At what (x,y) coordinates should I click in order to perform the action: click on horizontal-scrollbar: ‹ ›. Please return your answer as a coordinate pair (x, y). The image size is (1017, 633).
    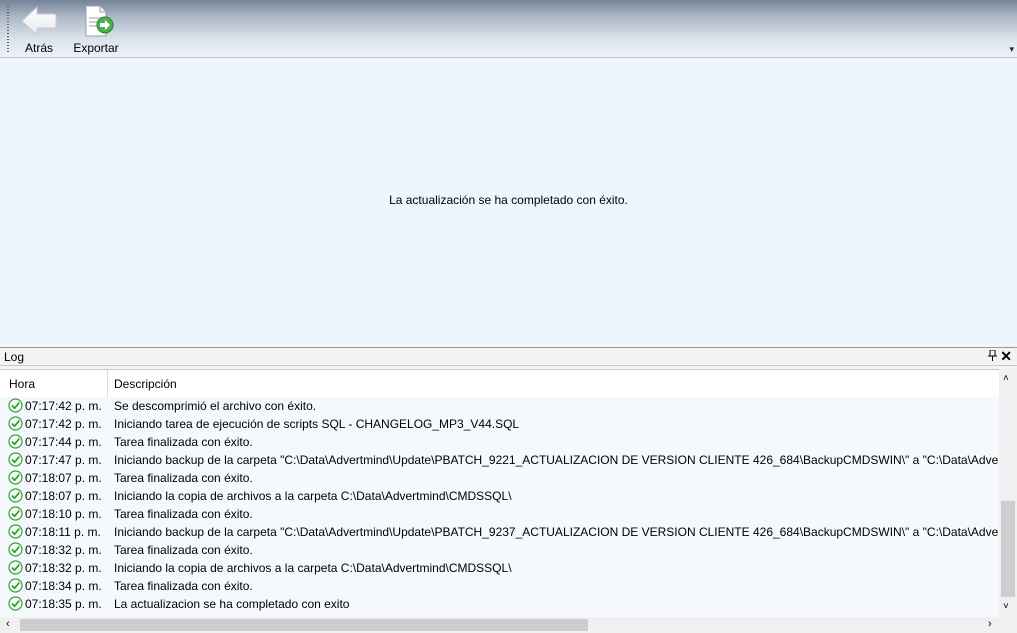
    Looking at the image, I should click on (508, 625).